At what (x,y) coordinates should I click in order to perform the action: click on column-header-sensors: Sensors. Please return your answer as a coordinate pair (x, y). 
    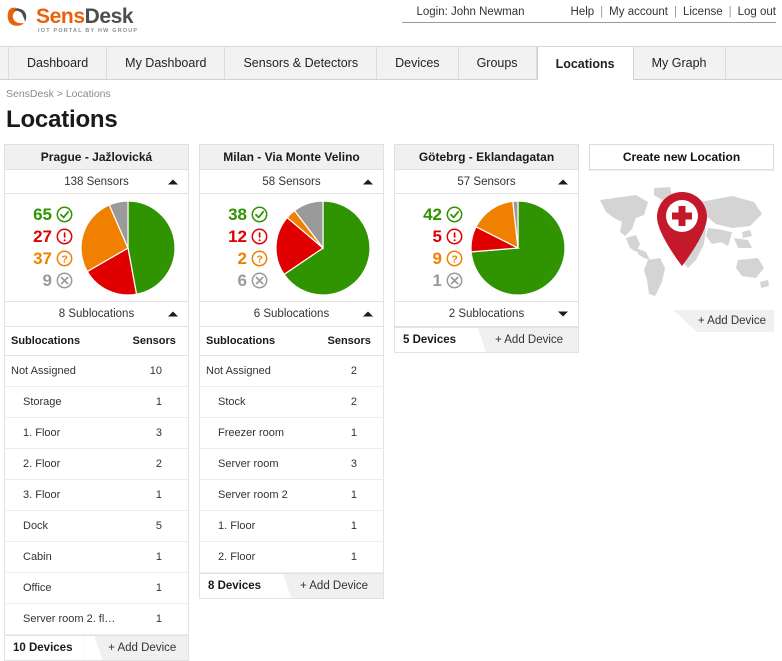
    Looking at the image, I should click on (352, 341).